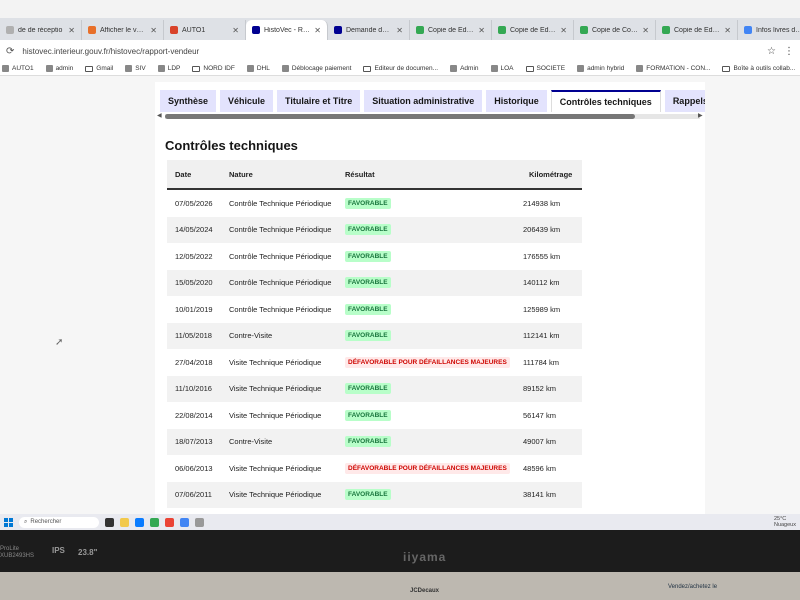 The height and width of the screenshot is (600, 800). Describe the element at coordinates (615, 30) in the screenshot. I see `browser-tab: Copie de Copie d ✕` at that location.